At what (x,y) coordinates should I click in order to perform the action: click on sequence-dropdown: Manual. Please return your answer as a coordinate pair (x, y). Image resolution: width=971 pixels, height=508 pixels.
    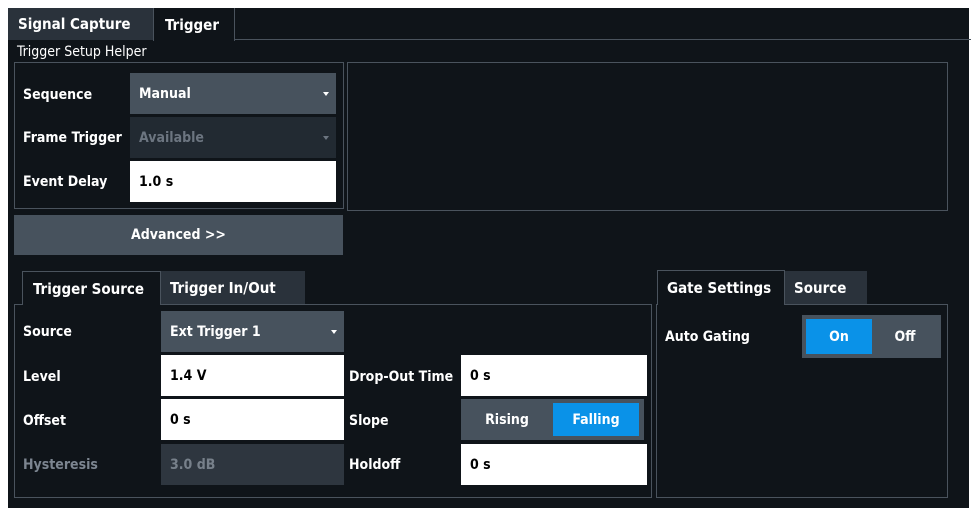
    Looking at the image, I should click on (233, 93).